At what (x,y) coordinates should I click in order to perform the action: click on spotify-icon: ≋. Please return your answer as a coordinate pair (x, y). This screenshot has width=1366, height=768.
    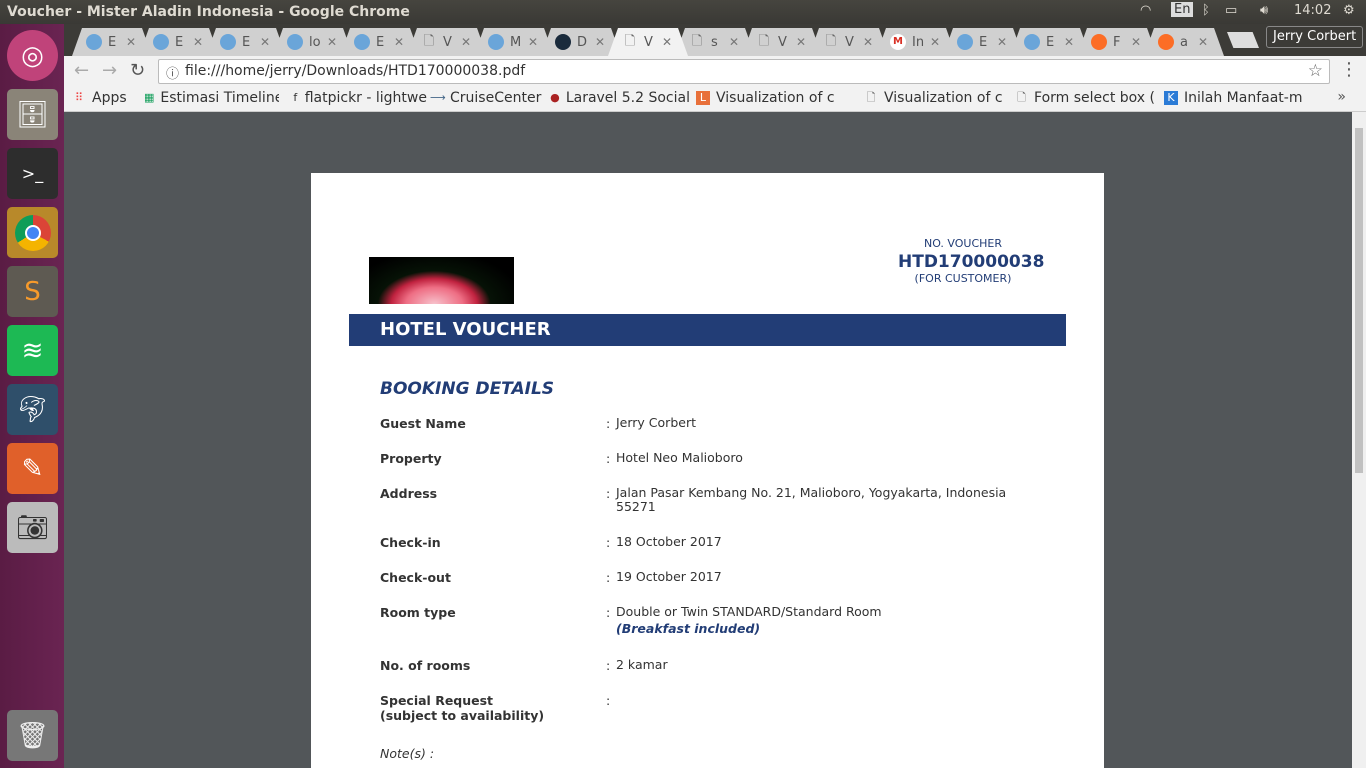
    Looking at the image, I should click on (32, 350).